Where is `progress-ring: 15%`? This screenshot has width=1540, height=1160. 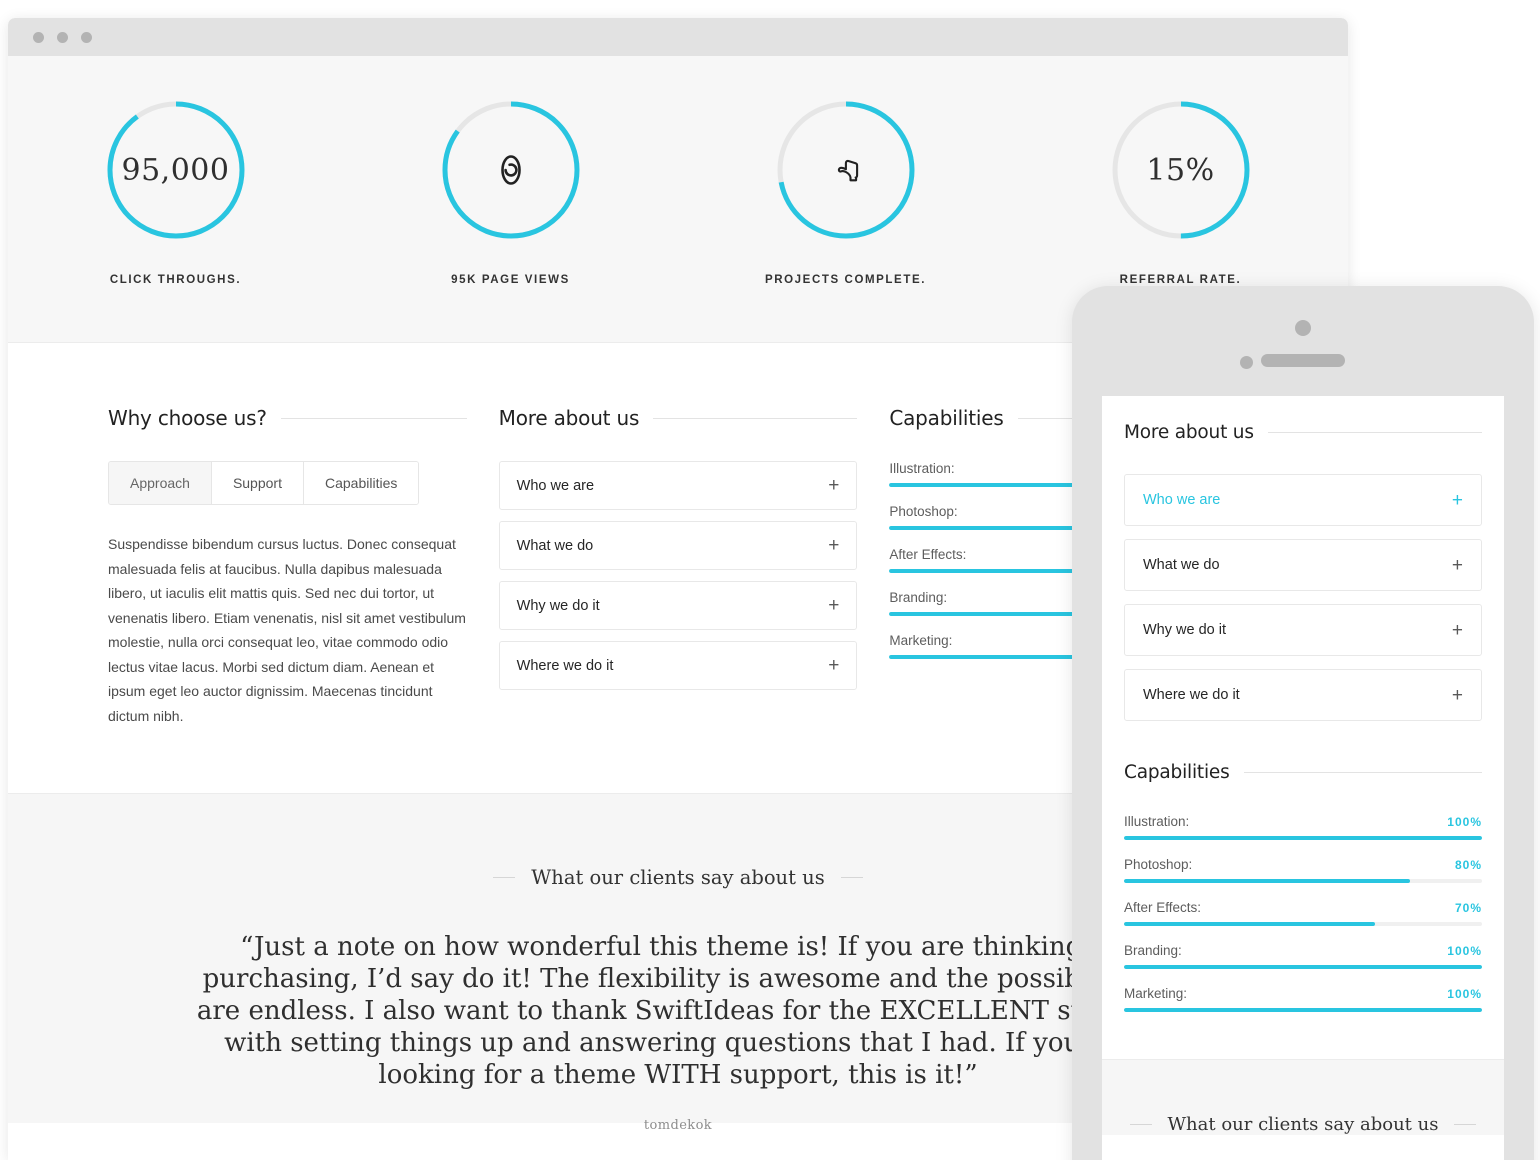 progress-ring: 15% is located at coordinates (1181, 170).